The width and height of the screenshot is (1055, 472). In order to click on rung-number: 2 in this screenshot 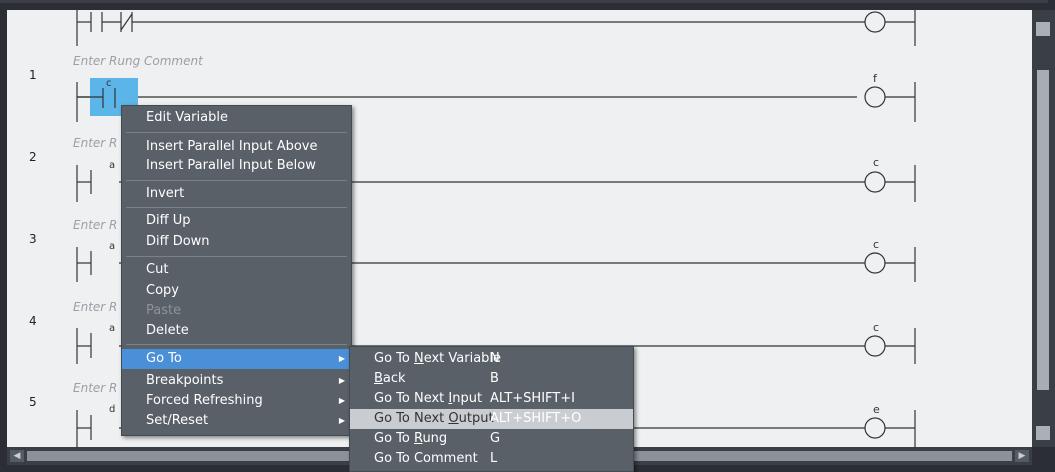, I will do `click(33, 157)`.